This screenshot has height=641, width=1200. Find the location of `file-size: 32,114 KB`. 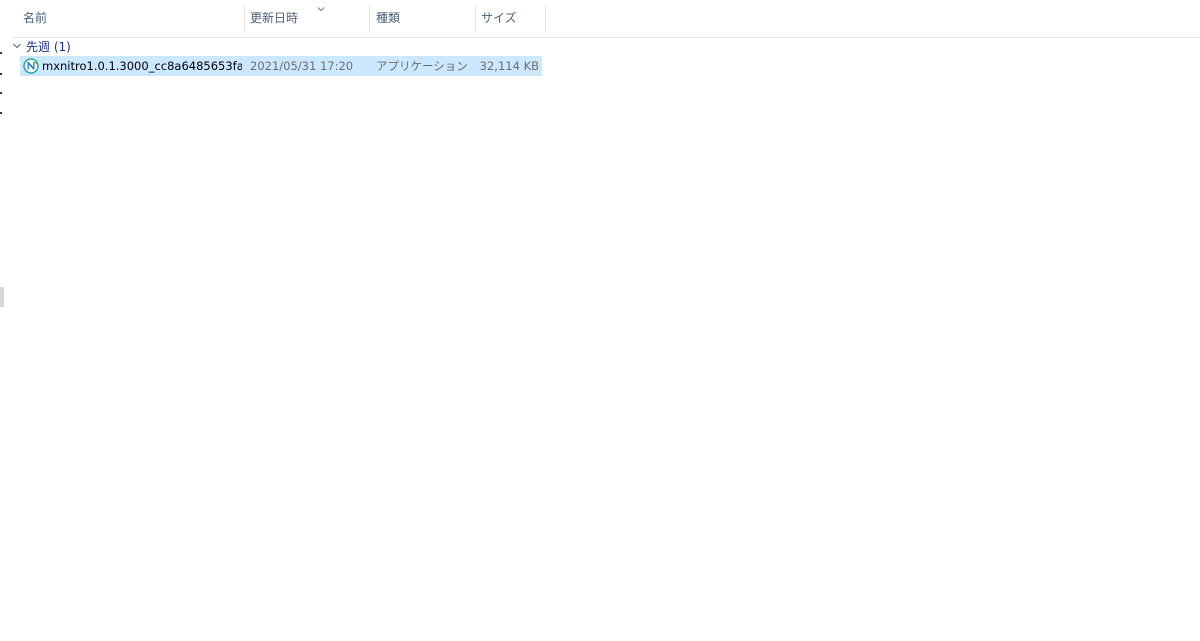

file-size: 32,114 KB is located at coordinates (509, 66).